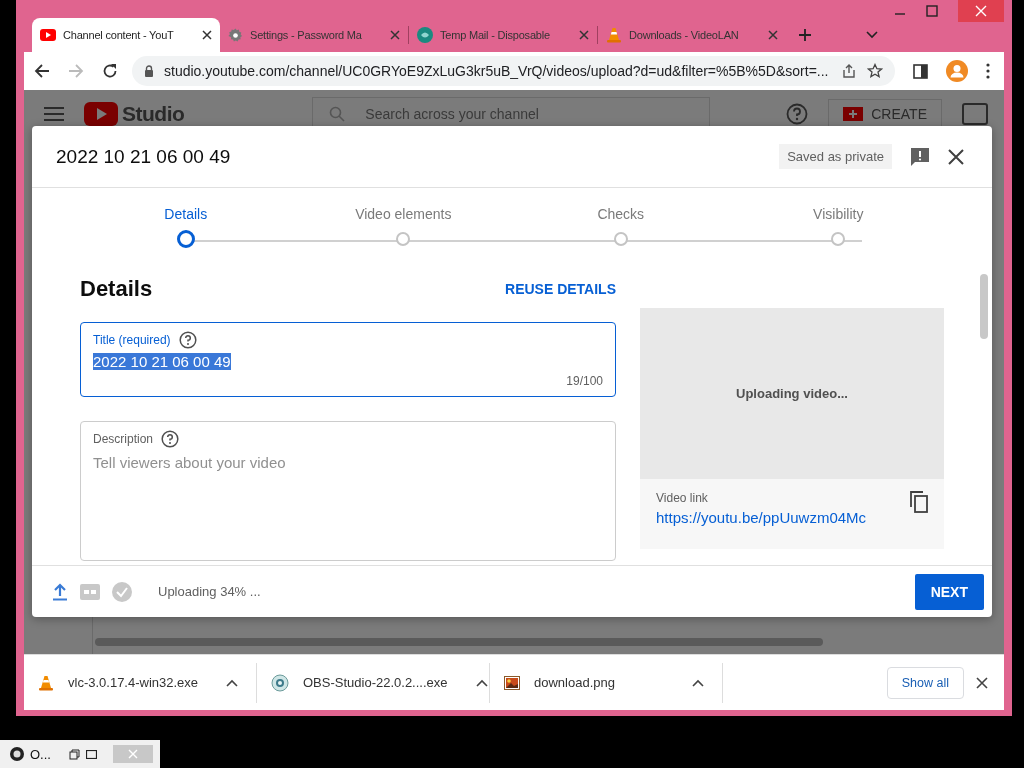 This screenshot has width=1024, height=768. I want to click on restore-icon, so click(74, 754).